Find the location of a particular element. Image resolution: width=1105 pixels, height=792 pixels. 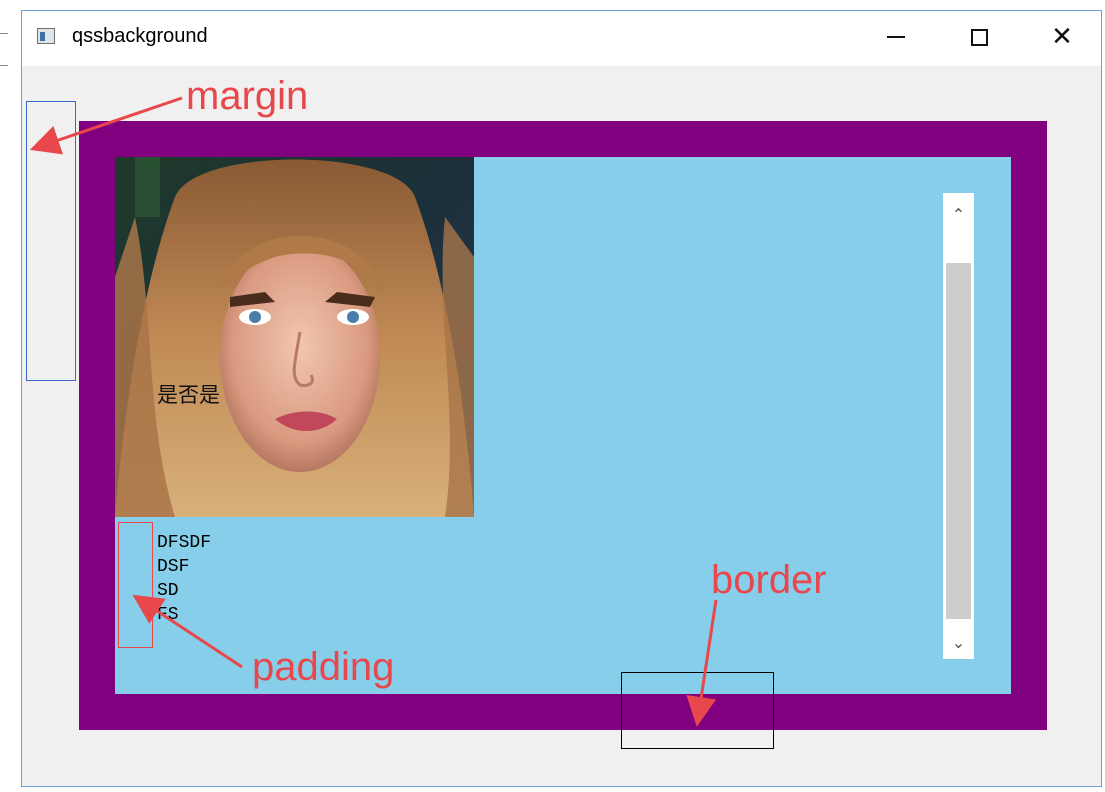

chevron-up-icon: ⌃ is located at coordinates (958, 214).